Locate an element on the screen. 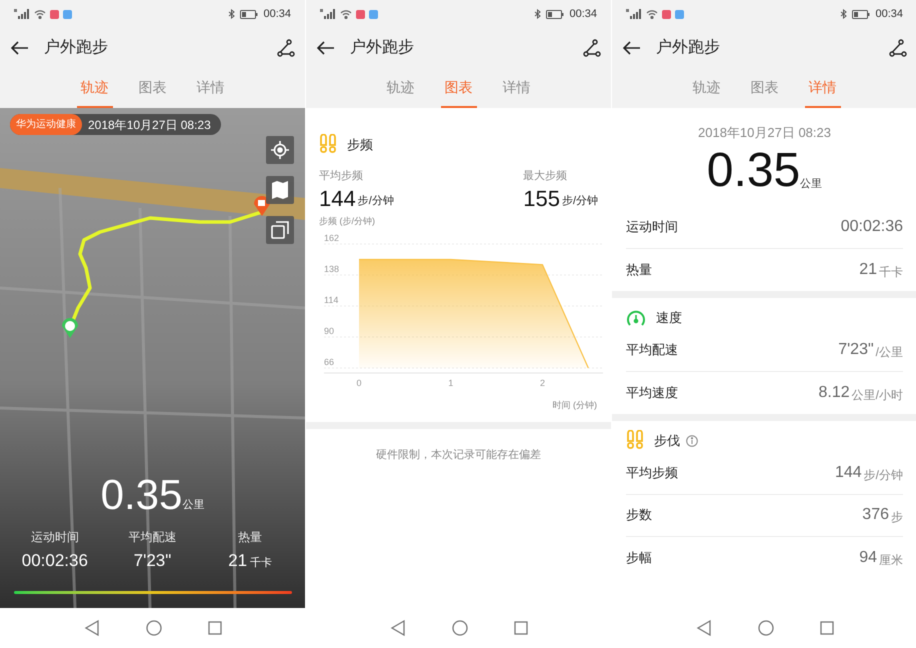 This screenshot has width=916, height=648. detail-value: 144 is located at coordinates (848, 473).